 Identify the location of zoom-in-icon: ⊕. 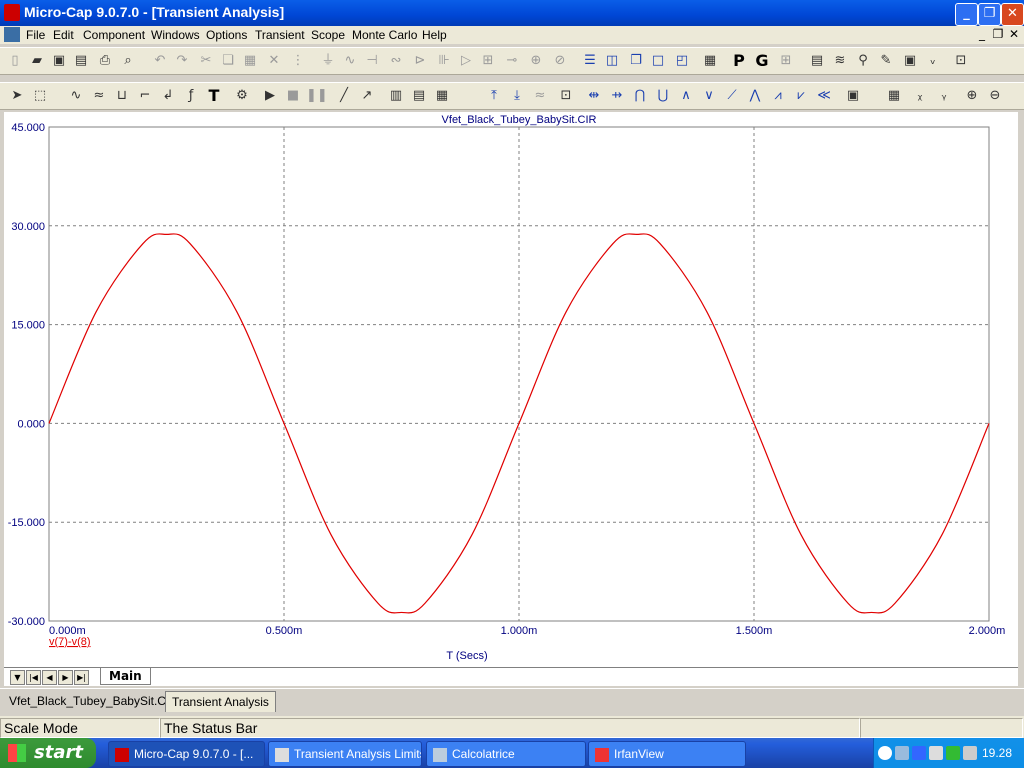
(972, 96).